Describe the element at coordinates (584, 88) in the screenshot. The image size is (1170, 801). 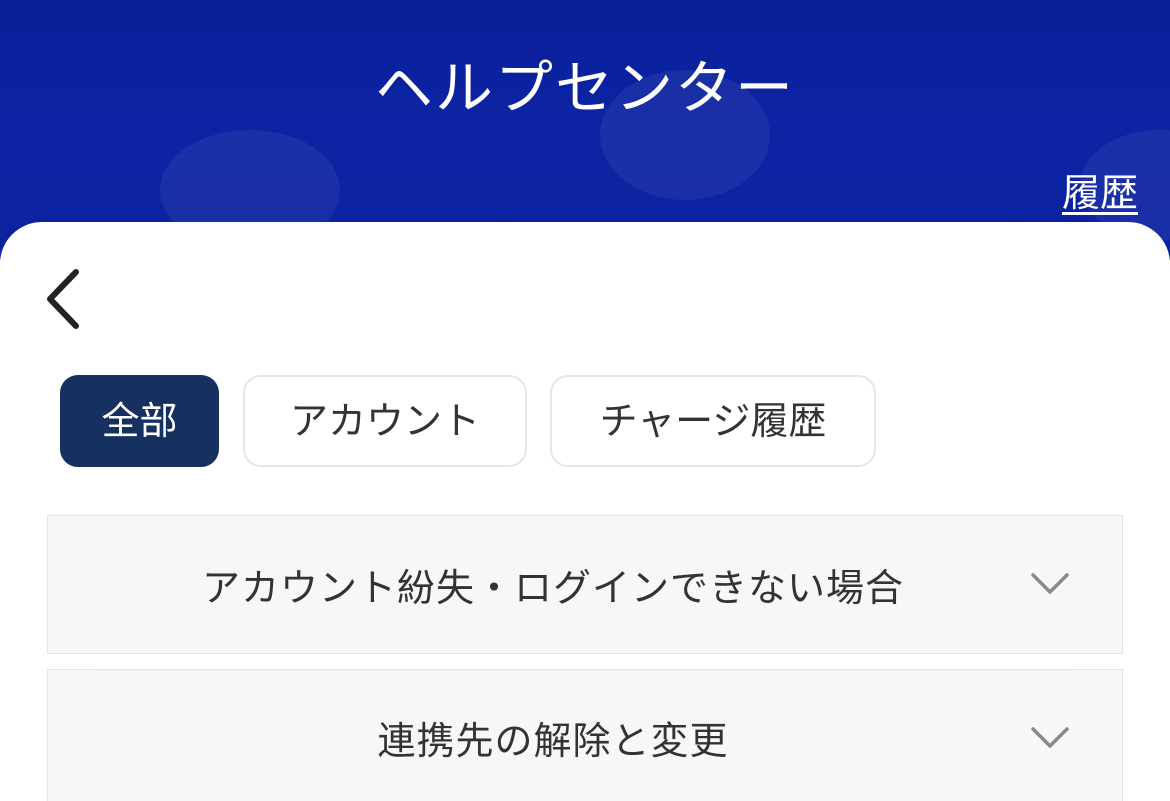
I see `page-title: ヘルプセンター` at that location.